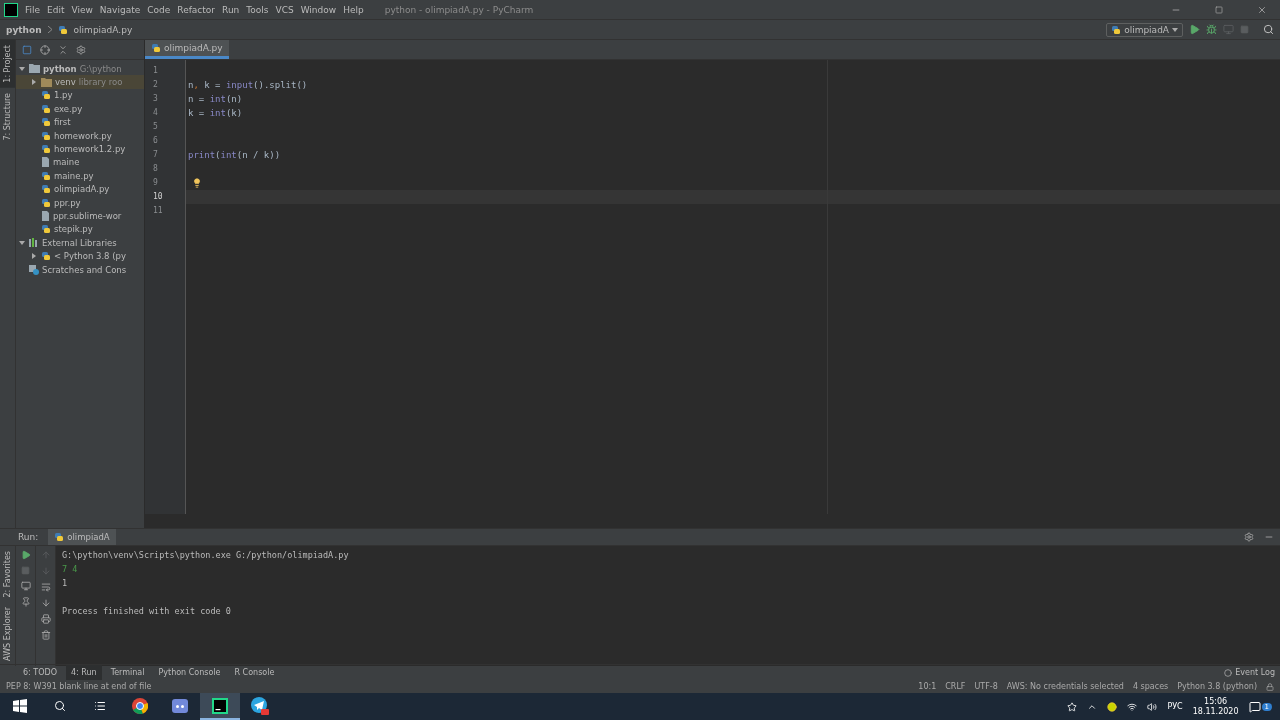  What do you see at coordinates (1219, 9) in the screenshot?
I see `maximize-icon` at bounding box center [1219, 9].